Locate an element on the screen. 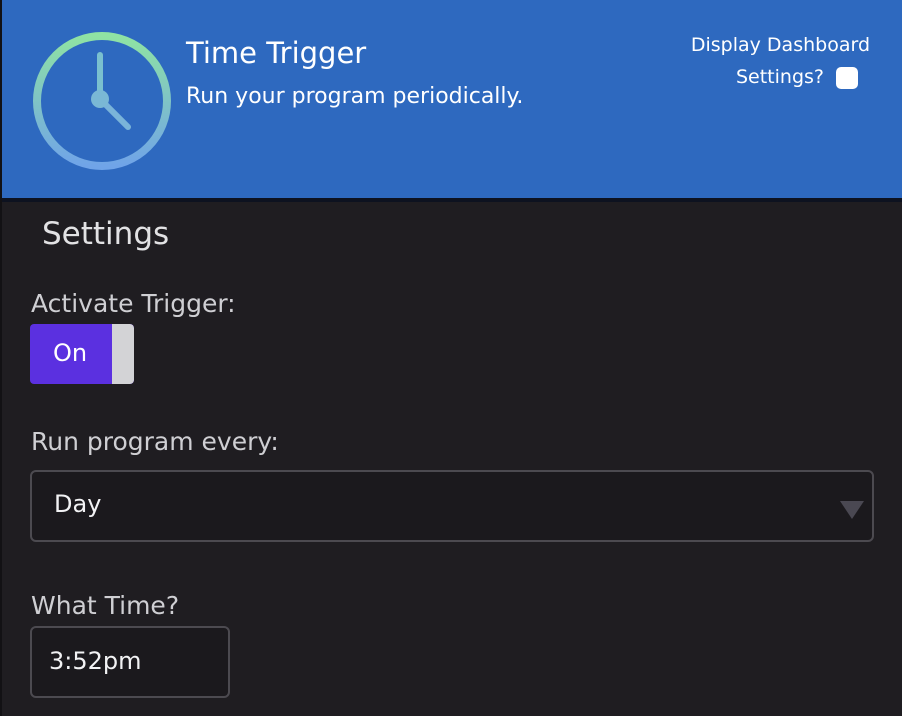  what-time-label: What Time? is located at coordinates (105, 605).